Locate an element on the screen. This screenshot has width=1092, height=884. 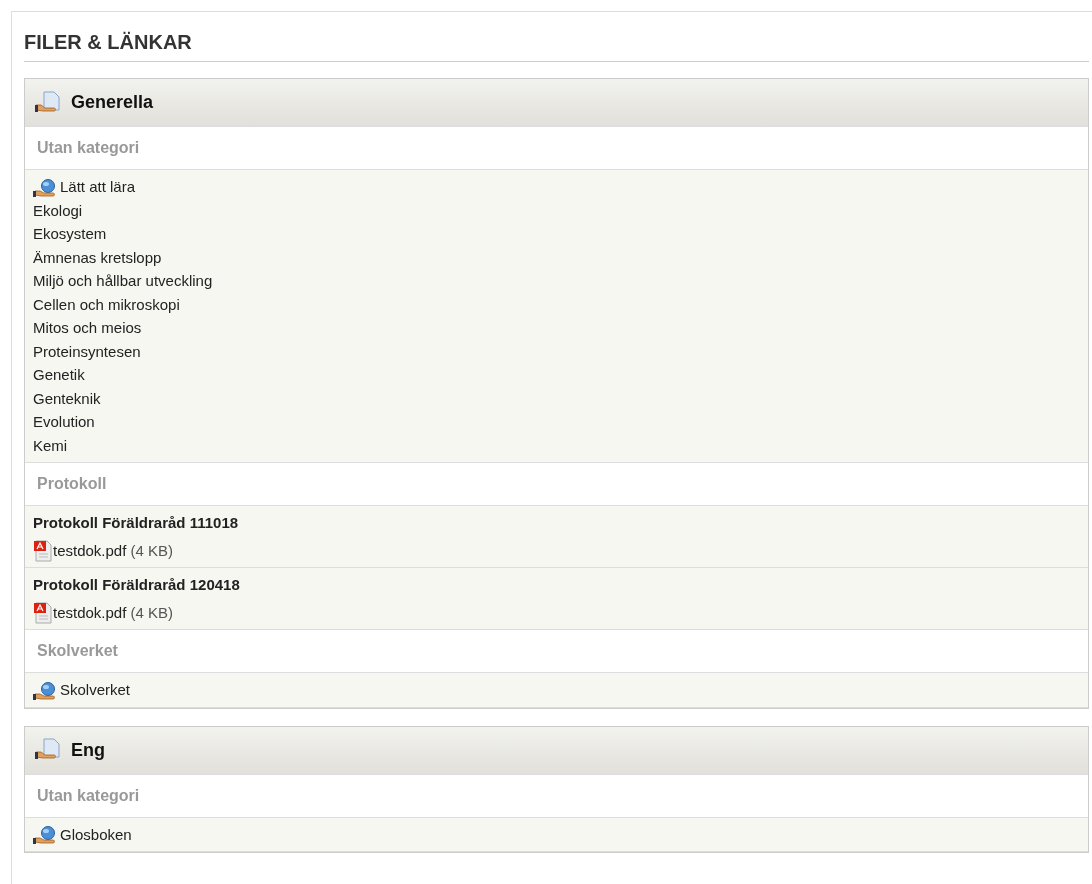
category-title: Protokoll is located at coordinates (72, 483).